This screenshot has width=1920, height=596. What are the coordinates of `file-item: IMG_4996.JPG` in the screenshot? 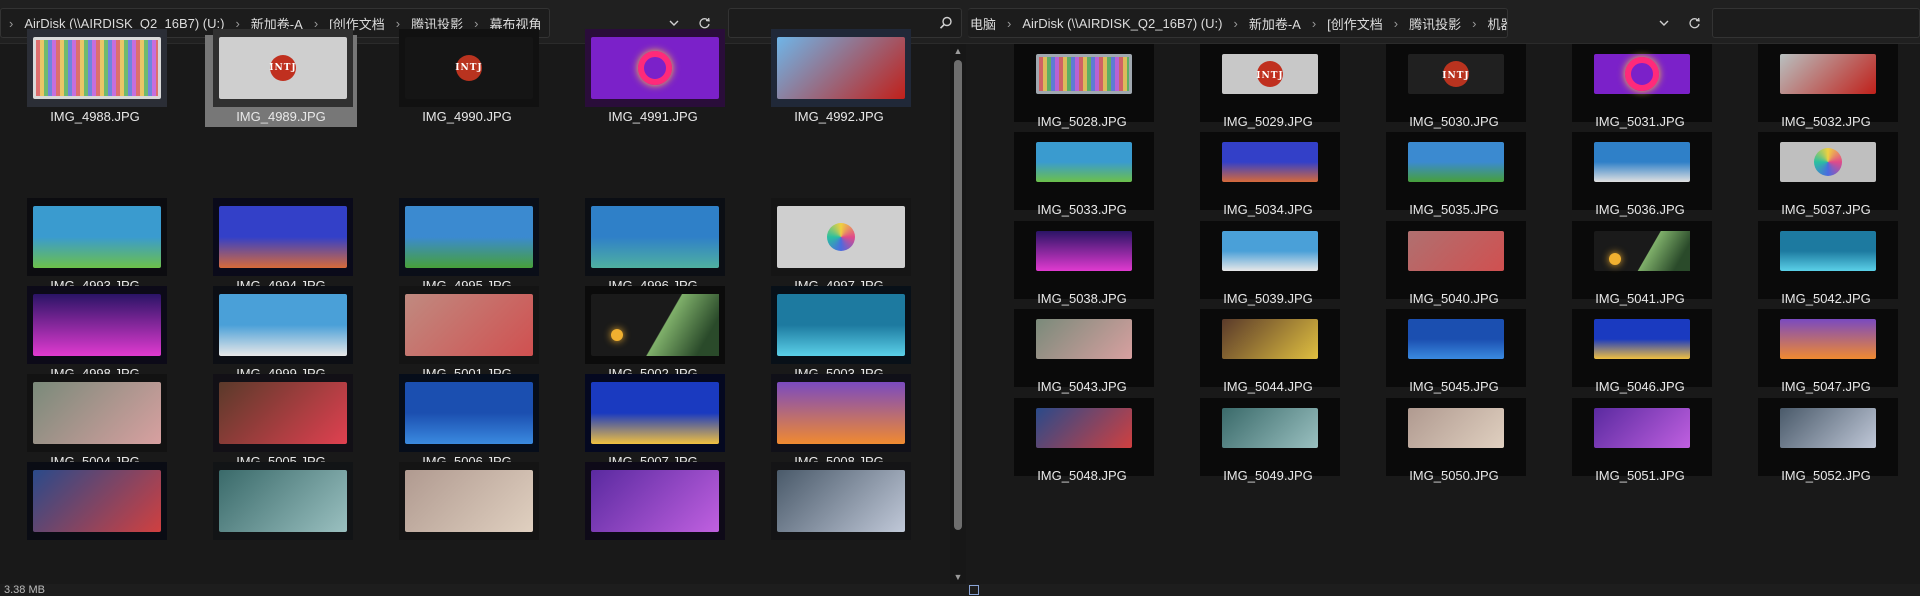 It's located at (653, 247).